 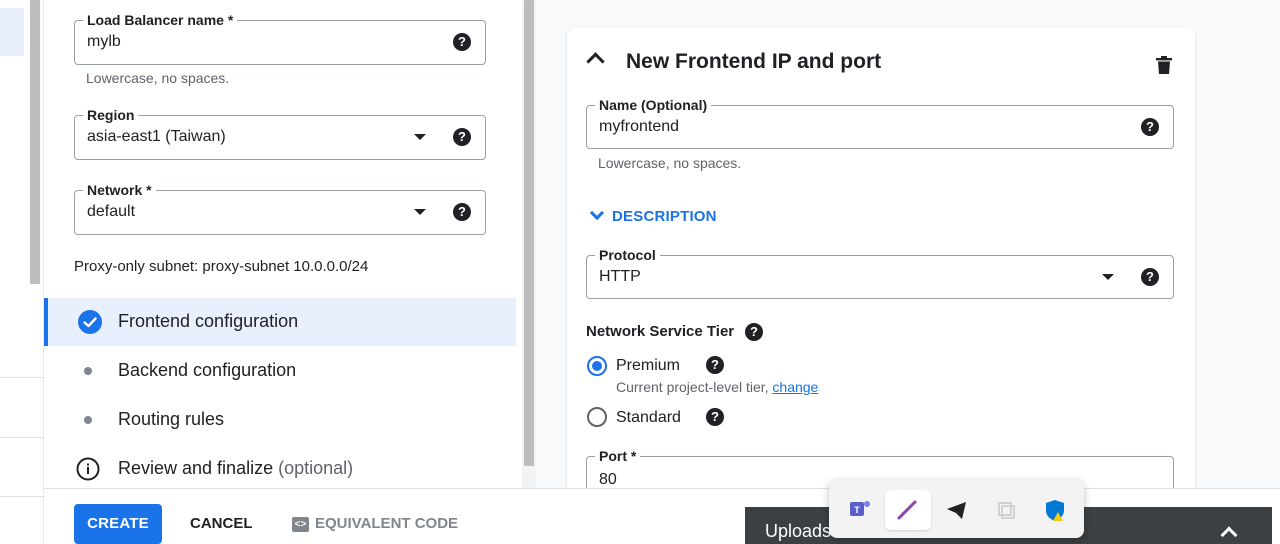 I want to click on radio-standard, so click(x=597, y=417).